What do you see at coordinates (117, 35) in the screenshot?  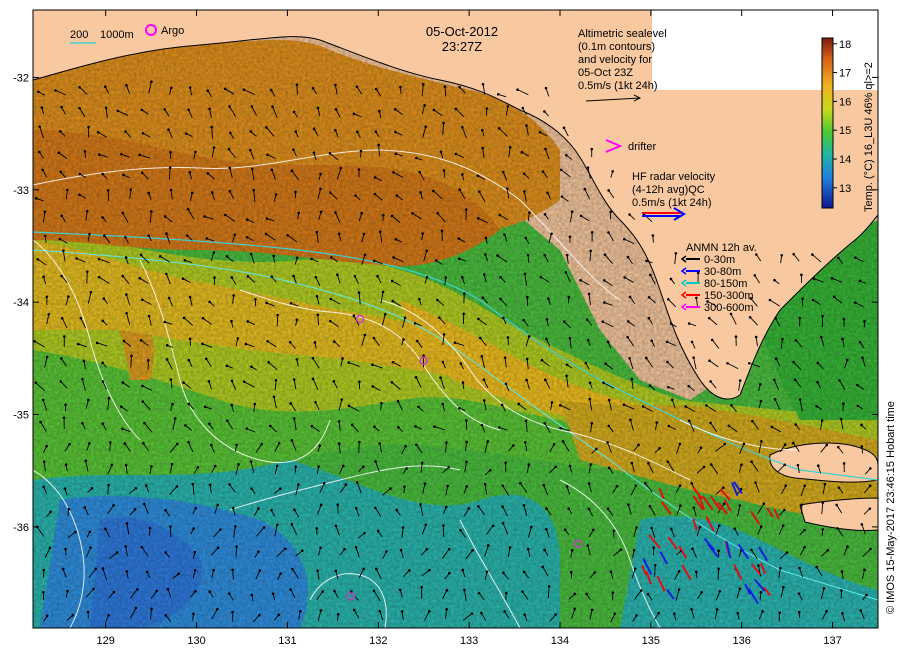 I see `isobath-1000-label: 1000m` at bounding box center [117, 35].